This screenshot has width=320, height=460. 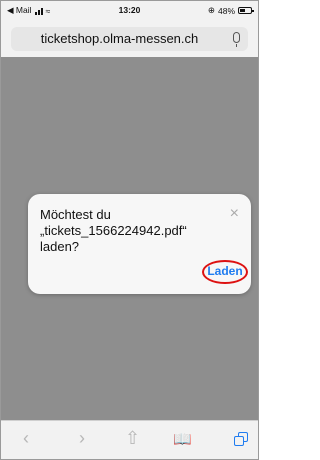 What do you see at coordinates (129, 10) in the screenshot?
I see `status-bar: ◀ Mail ≈ 13:20 ⊕ 48%` at bounding box center [129, 10].